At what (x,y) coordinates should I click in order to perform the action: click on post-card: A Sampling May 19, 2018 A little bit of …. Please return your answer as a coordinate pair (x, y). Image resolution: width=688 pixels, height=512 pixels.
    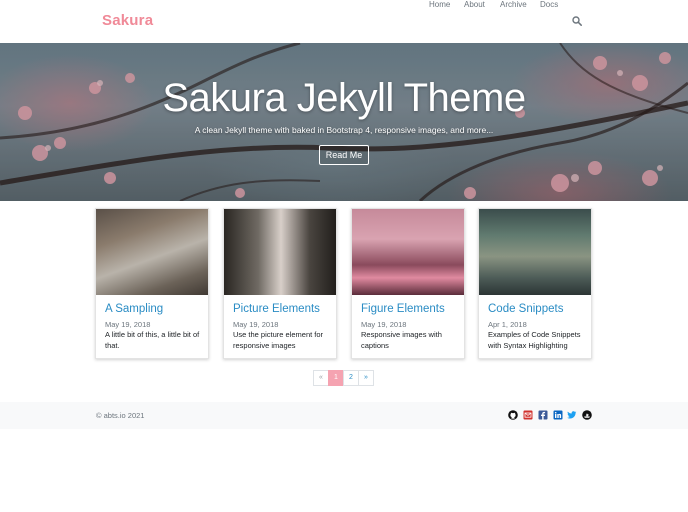
    Looking at the image, I should click on (152, 283).